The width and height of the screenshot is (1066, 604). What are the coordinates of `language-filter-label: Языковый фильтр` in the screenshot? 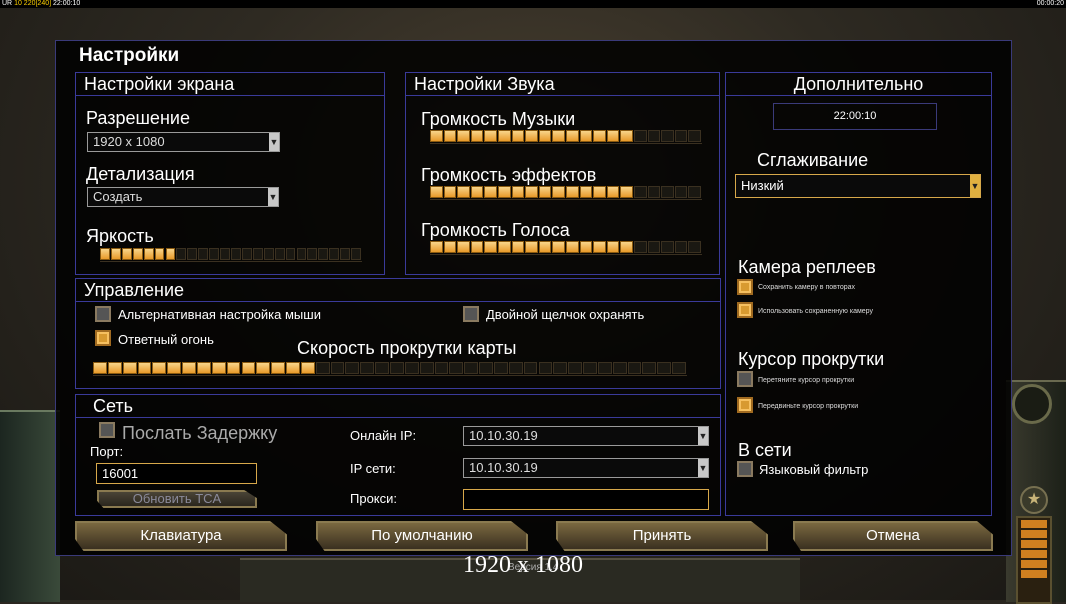 It's located at (814, 469).